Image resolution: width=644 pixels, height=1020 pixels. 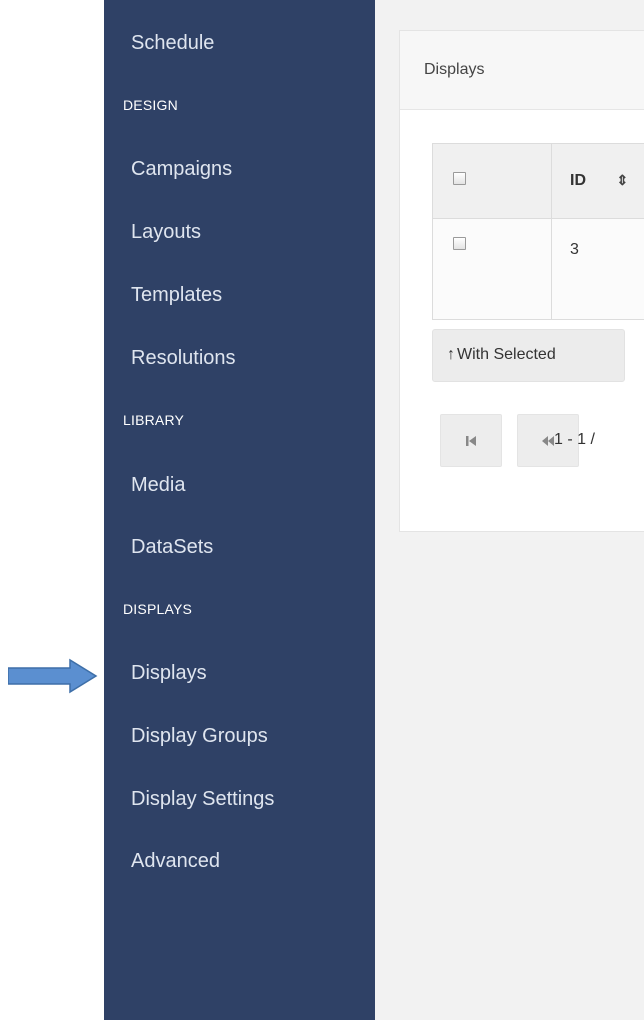 I want to click on row-checkbox, so click(x=459, y=243).